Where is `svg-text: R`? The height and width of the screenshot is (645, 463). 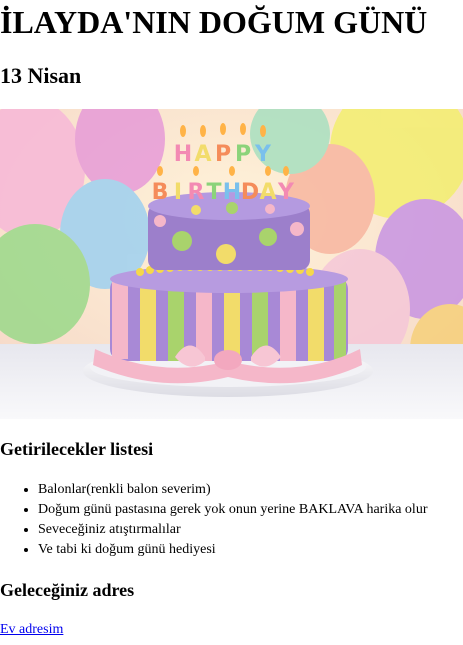 svg-text: R is located at coordinates (196, 192).